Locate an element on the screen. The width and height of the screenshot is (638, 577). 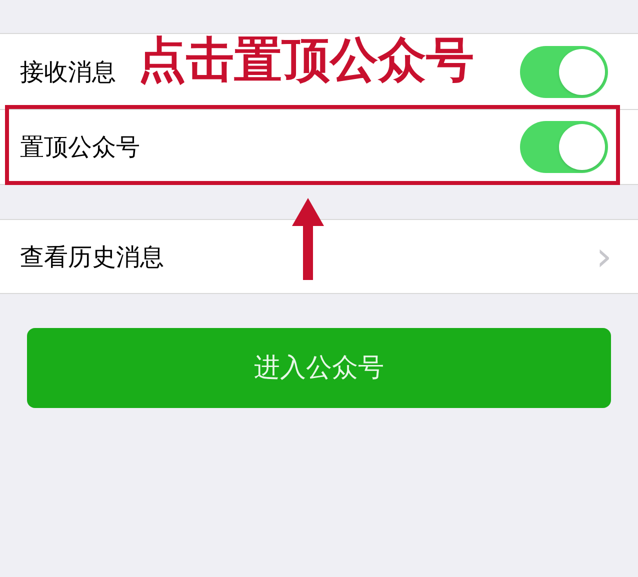
annotation-text: 点击置顶公众号 is located at coordinates (306, 60).